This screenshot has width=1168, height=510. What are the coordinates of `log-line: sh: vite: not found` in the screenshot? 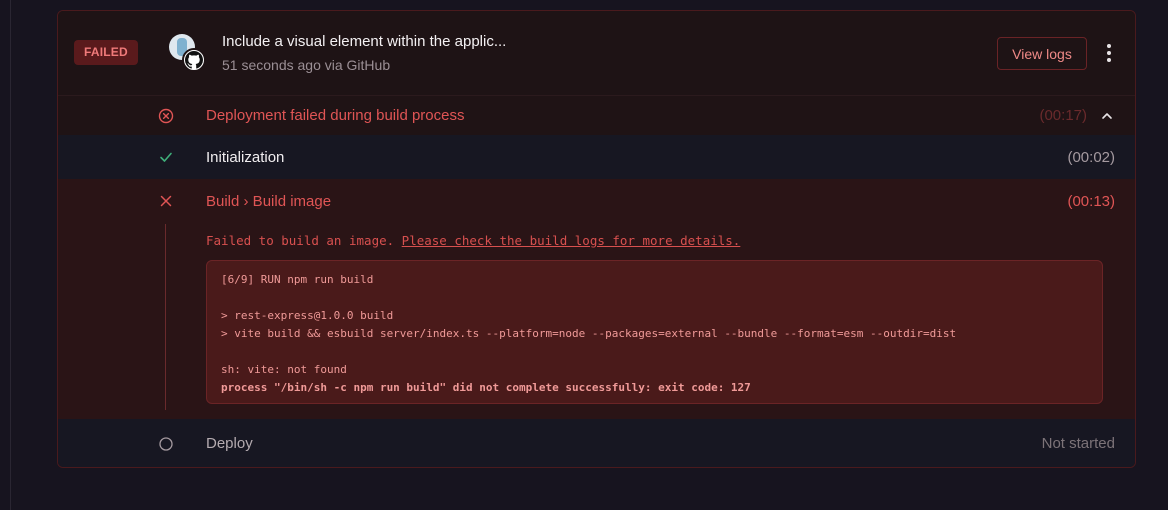 It's located at (284, 369).